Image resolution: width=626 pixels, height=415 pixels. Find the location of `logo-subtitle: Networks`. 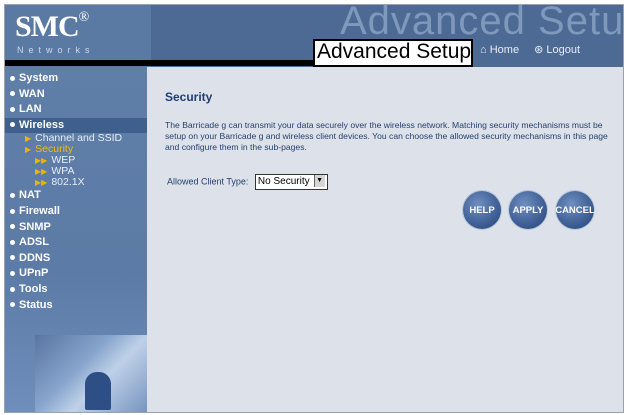

logo-subtitle: Networks is located at coordinates (56, 50).